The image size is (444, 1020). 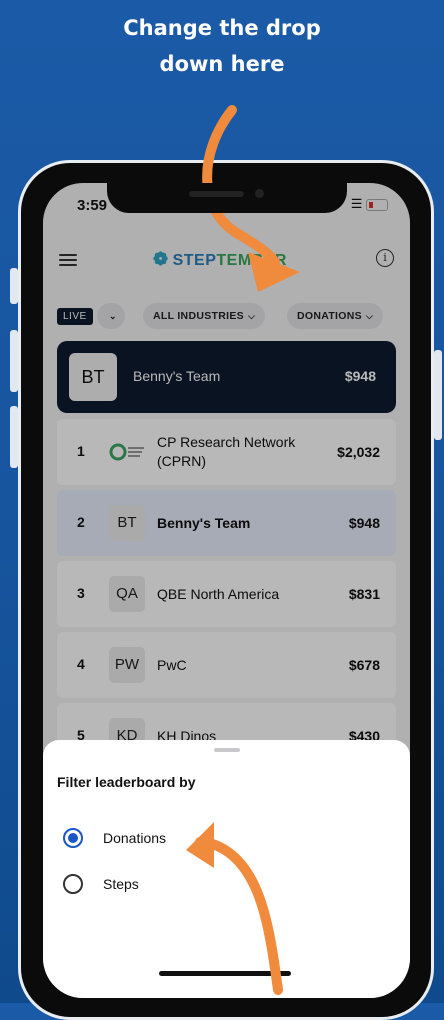 I want to click on radio-unselected-icon, so click(x=73, y=884).